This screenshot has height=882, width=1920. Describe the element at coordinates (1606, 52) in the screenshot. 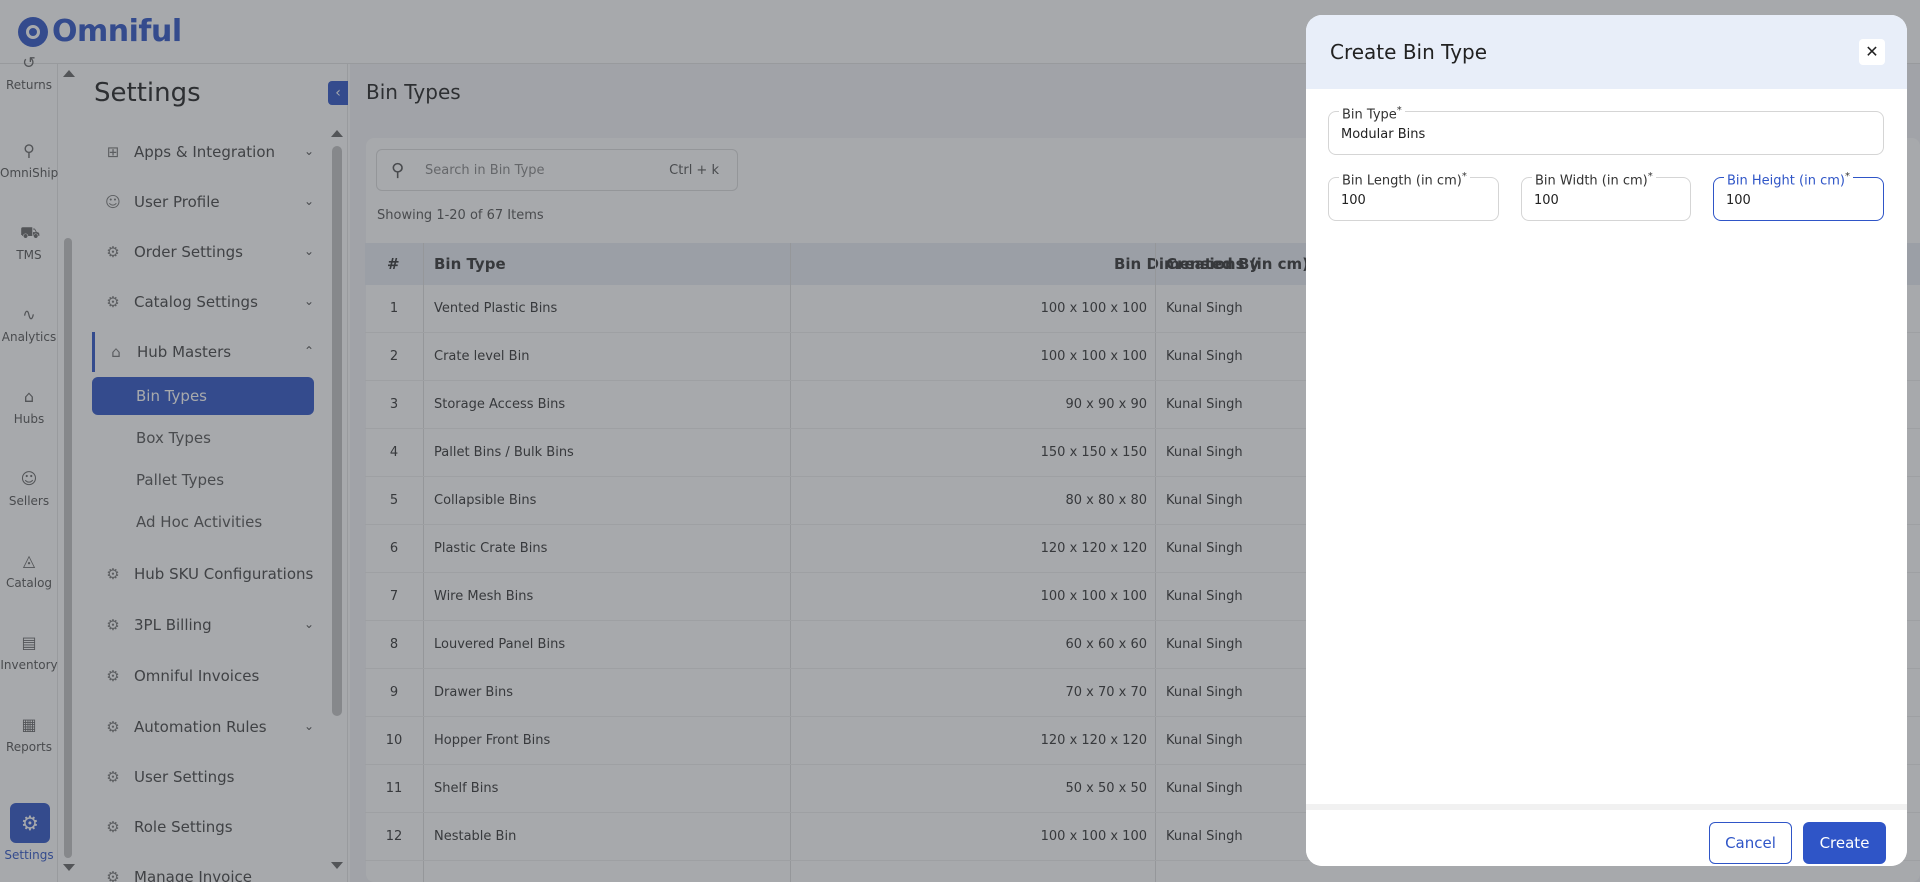

I see `drawer-header: Create Bin Type ✕` at that location.